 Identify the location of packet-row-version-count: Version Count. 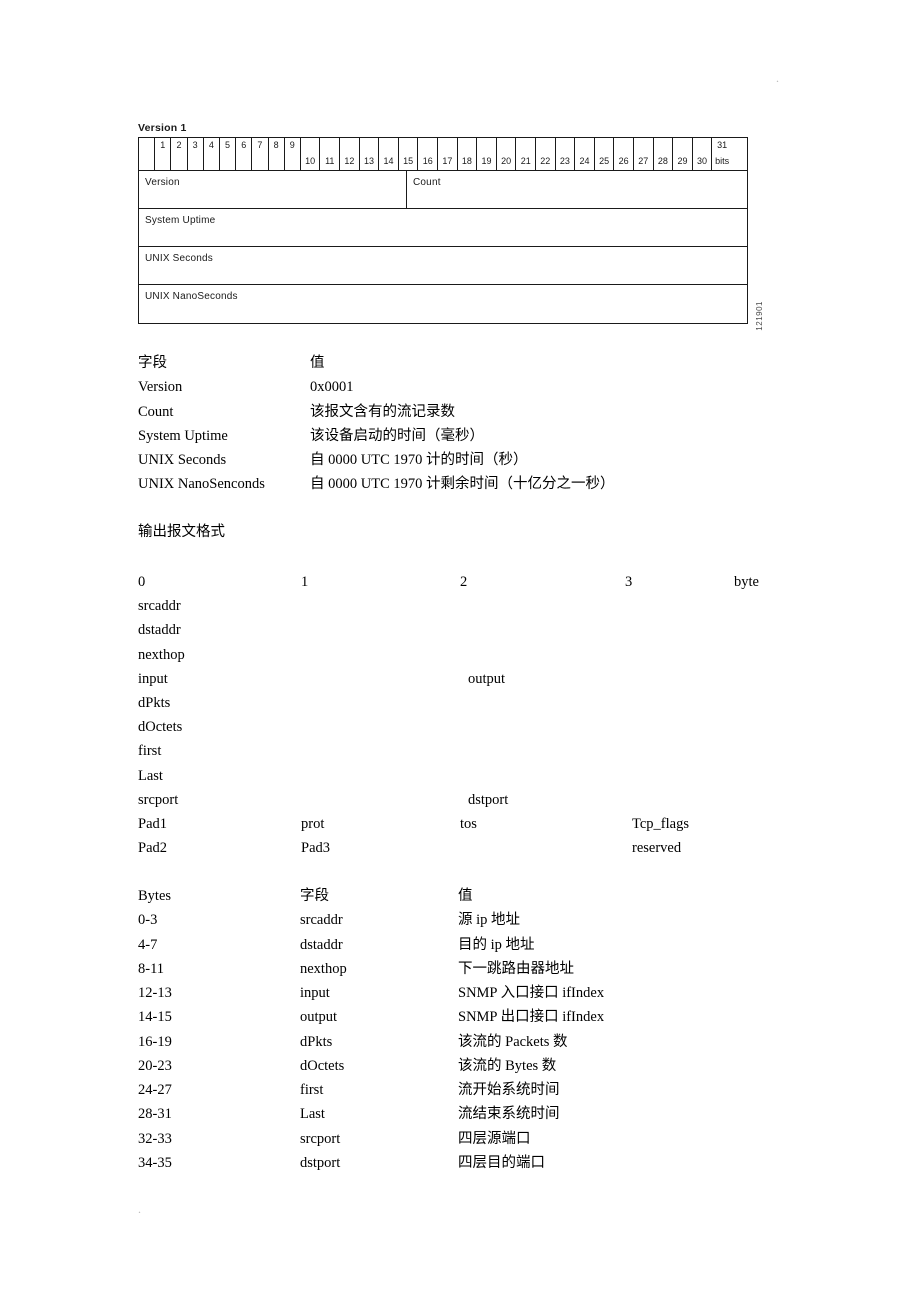
(443, 190).